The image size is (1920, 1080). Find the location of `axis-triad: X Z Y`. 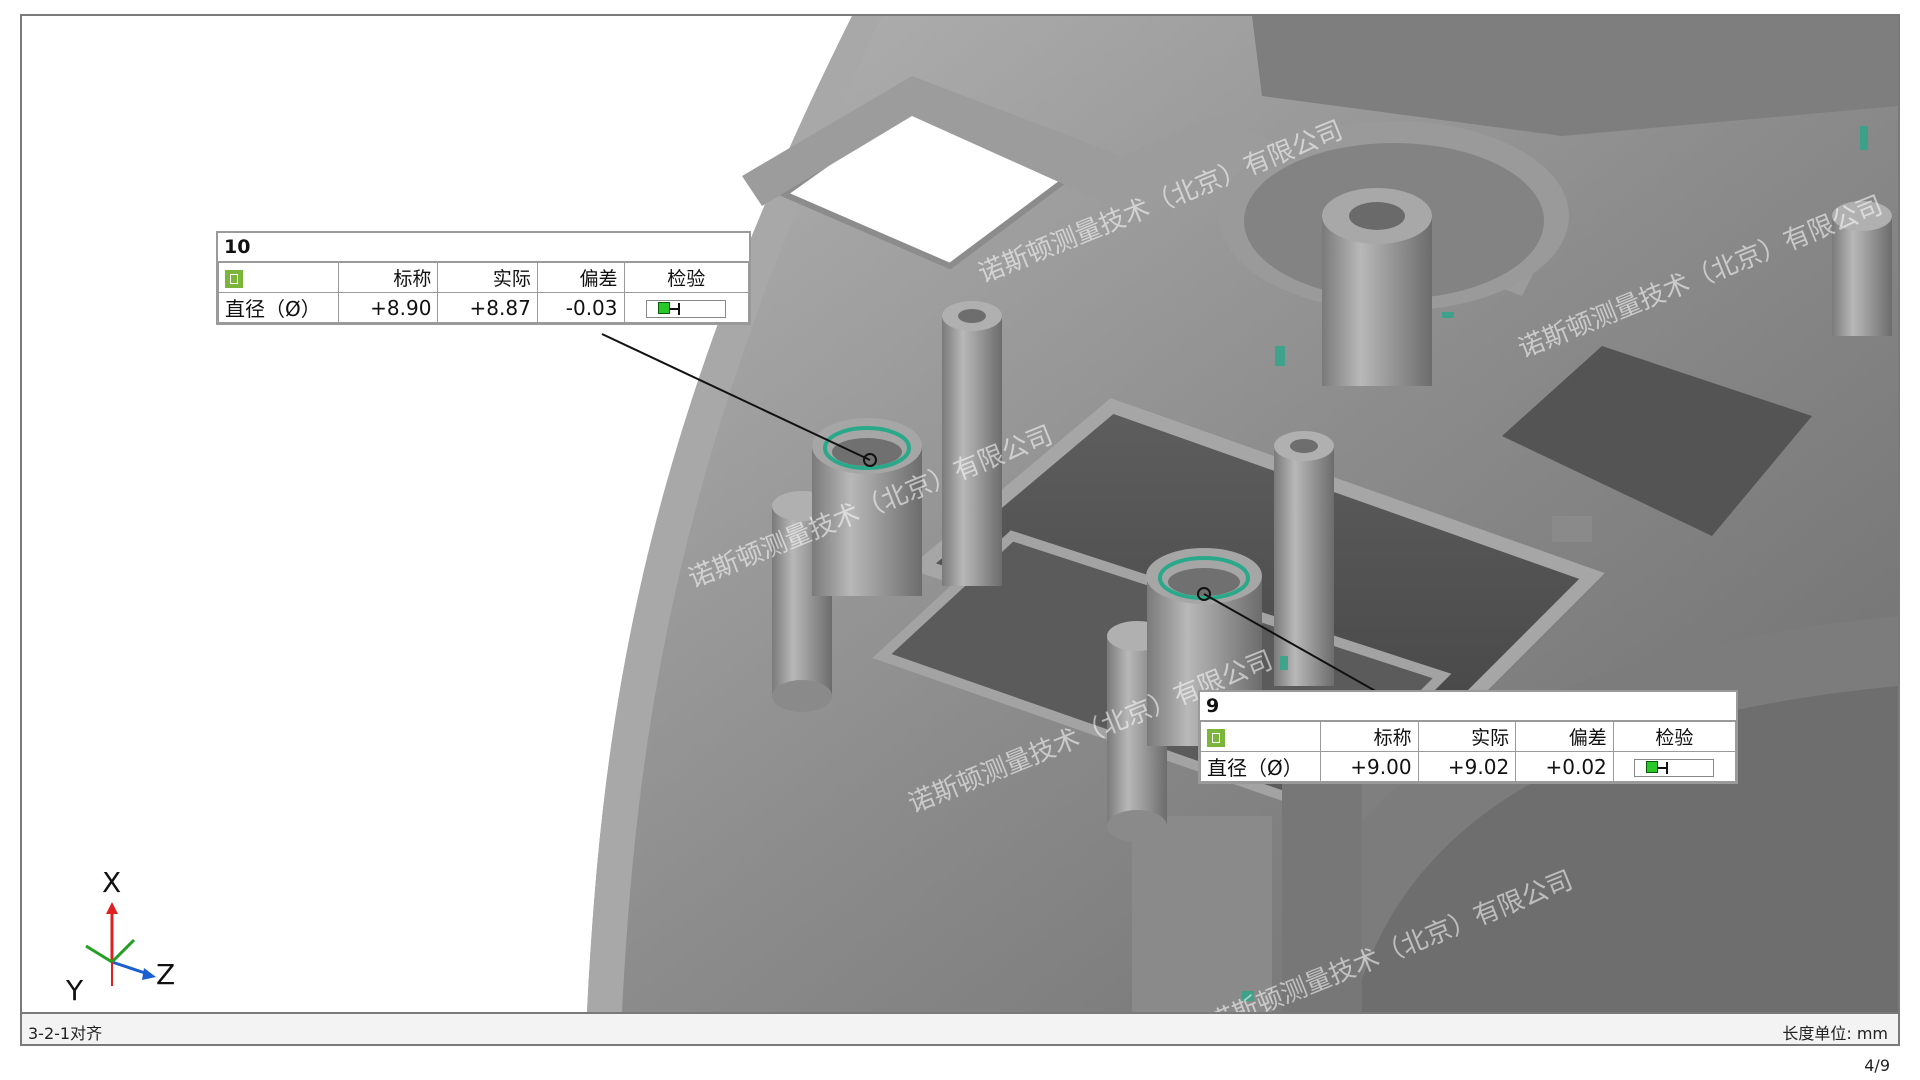

axis-triad: X Z Y is located at coordinates (129, 936).